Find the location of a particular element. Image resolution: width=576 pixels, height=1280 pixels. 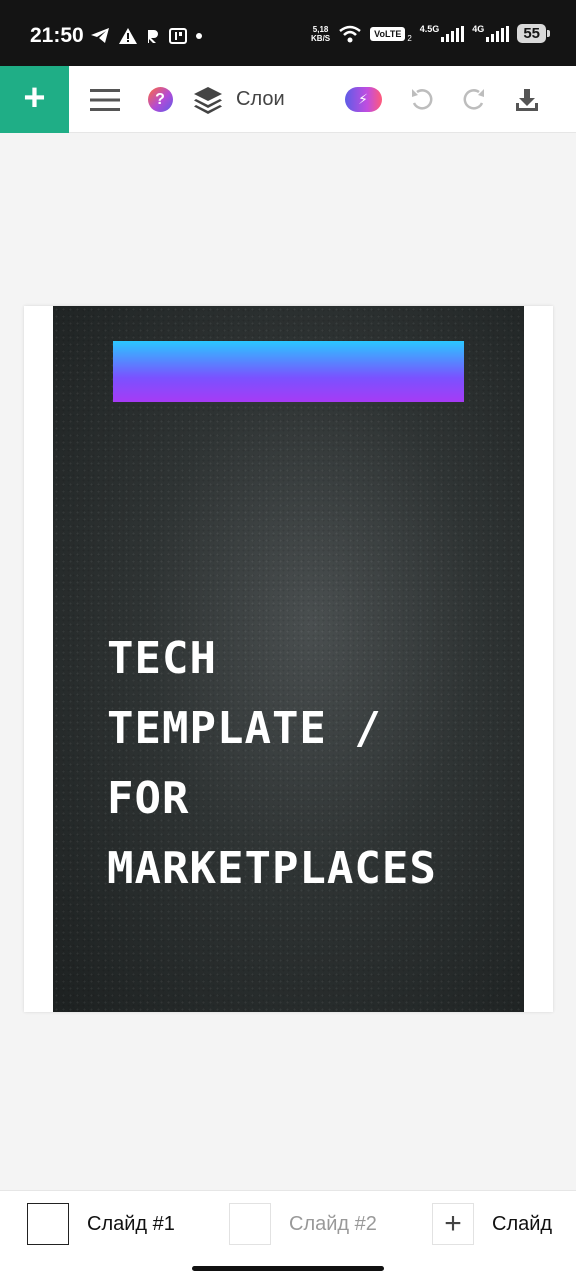

r-app-icon is located at coordinates (153, 36).